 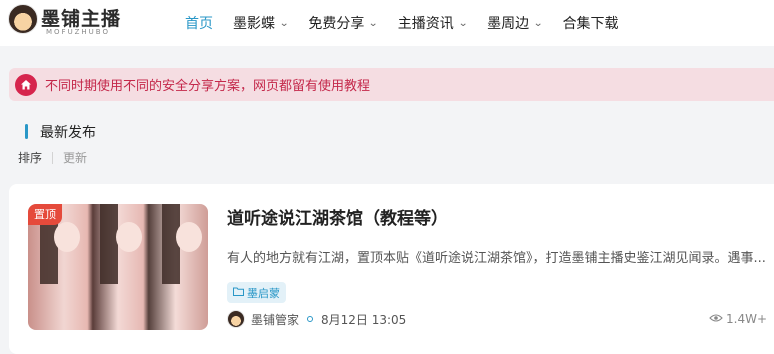 What do you see at coordinates (316, 319) in the screenshot?
I see `post-meta: 墨铺管家 8月12日 13:05` at bounding box center [316, 319].